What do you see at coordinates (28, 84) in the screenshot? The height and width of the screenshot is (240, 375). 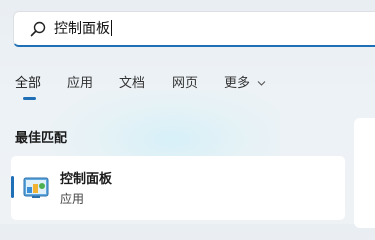 I see `tab-all: 全部` at bounding box center [28, 84].